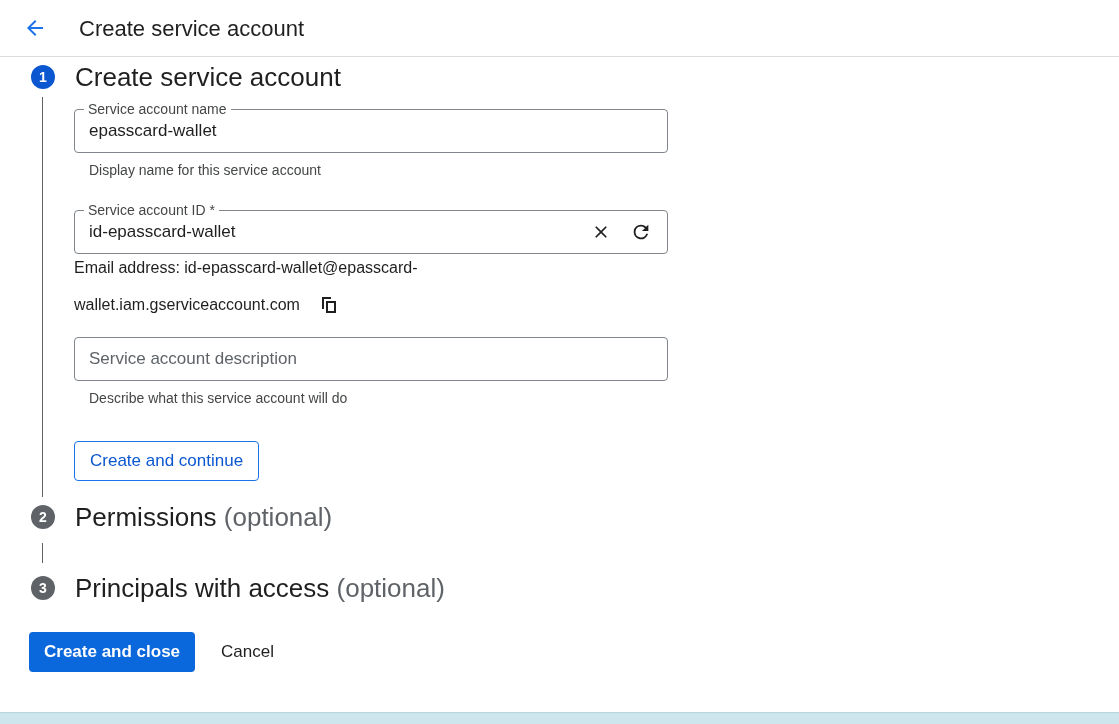 The width and height of the screenshot is (1119, 724). Describe the element at coordinates (187, 305) in the screenshot. I see `email-address-text: wallet.iam.gserviceaccount.com` at that location.